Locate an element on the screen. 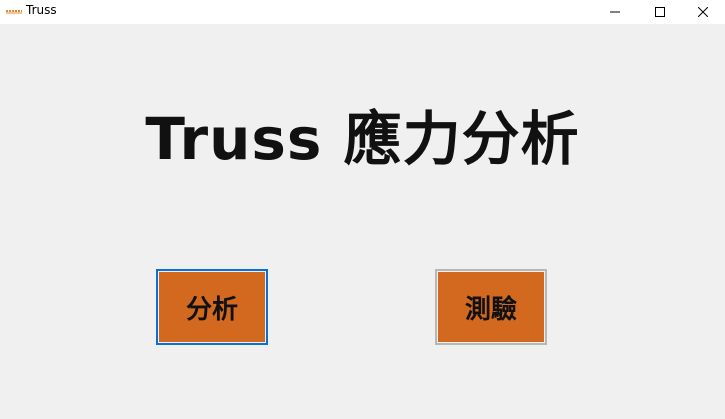 This screenshot has height=419, width=725. close-button is located at coordinates (702, 12).